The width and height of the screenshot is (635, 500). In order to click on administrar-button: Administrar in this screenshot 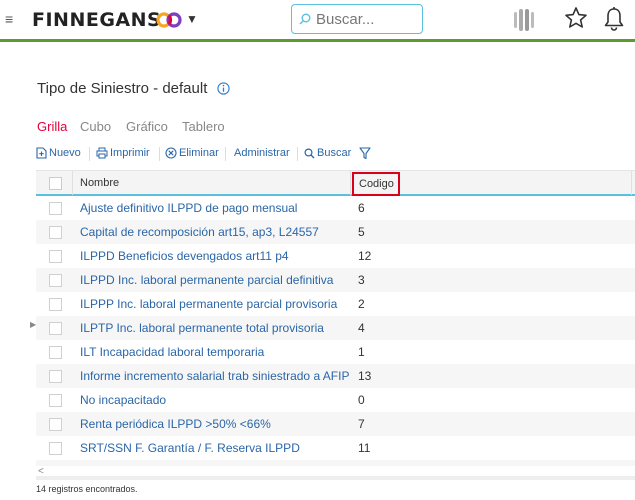, I will do `click(262, 153)`.